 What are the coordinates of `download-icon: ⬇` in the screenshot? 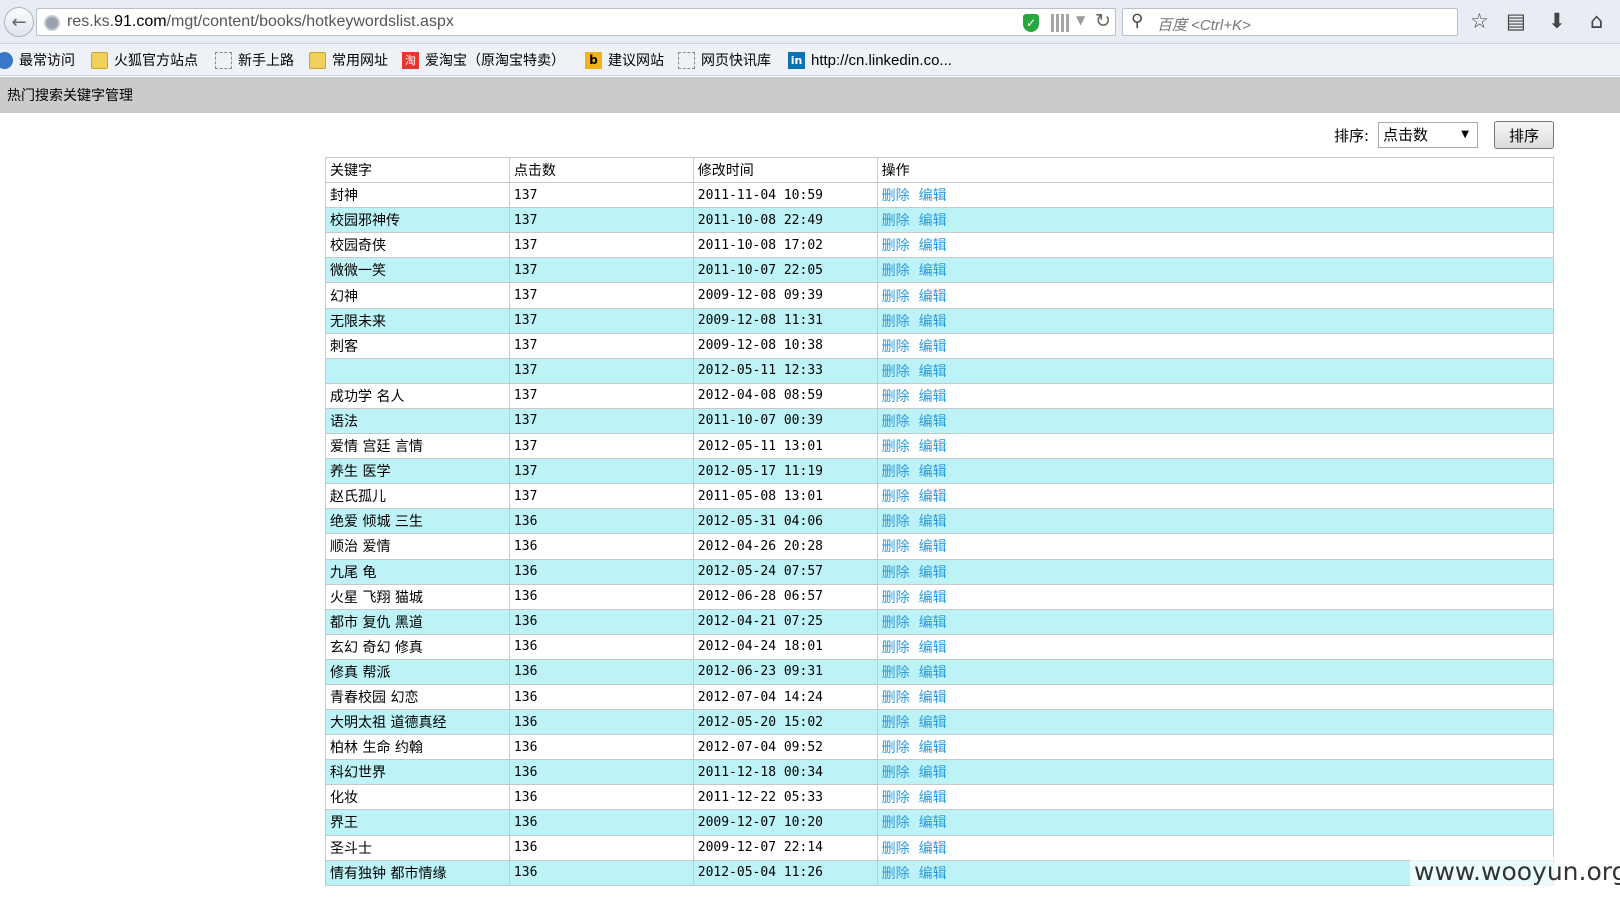 It's located at (1557, 21).